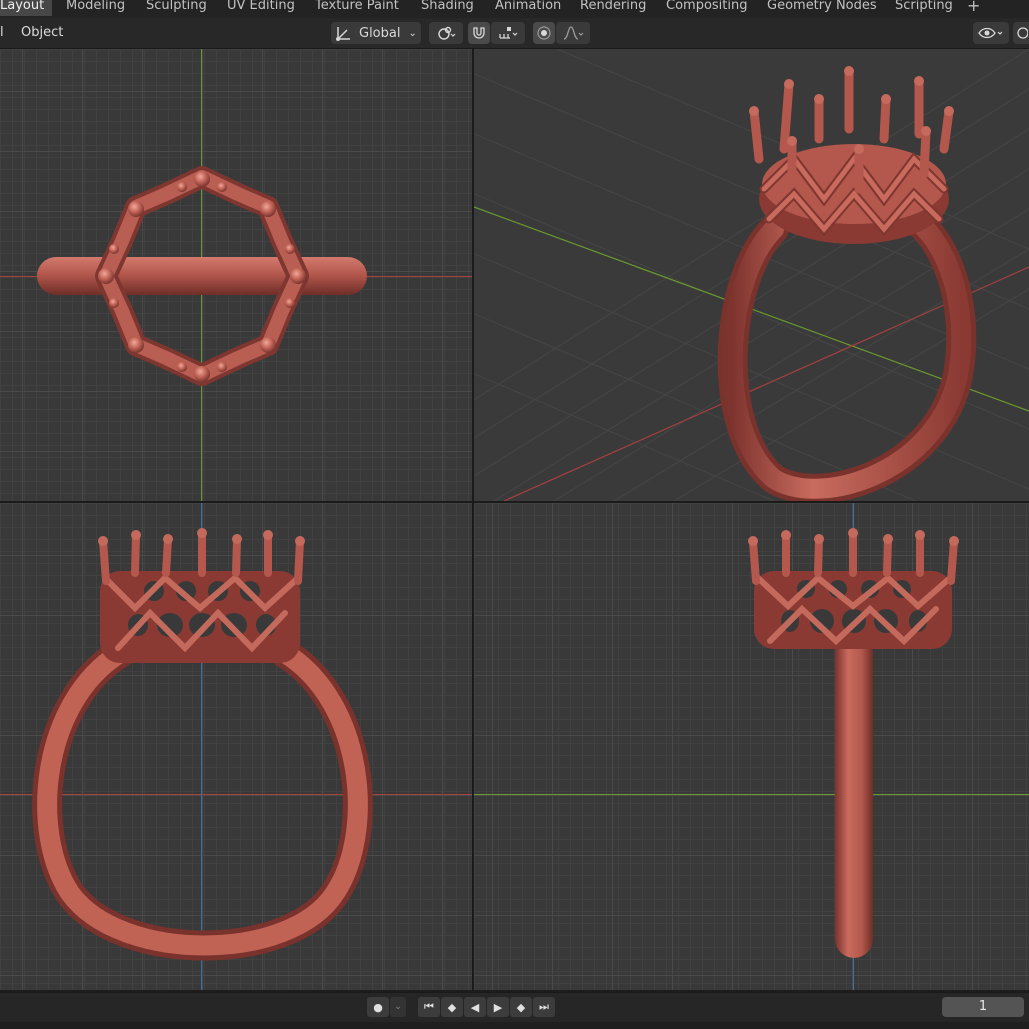 The height and width of the screenshot is (1029, 1029). I want to click on keying-dropdown: ⌄, so click(398, 1007).